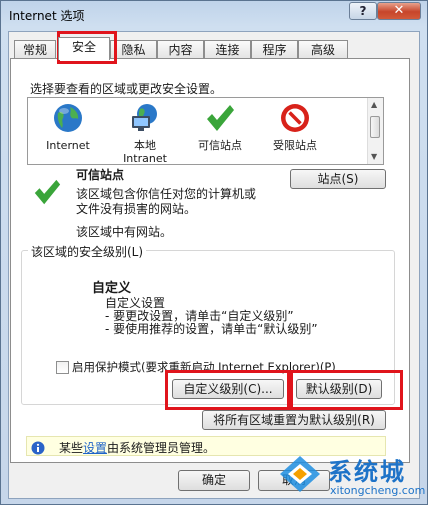 Image resolution: width=428 pixels, height=505 pixels. What do you see at coordinates (95, 448) in the screenshot?
I see `admin-settings-link: 设置` at bounding box center [95, 448].